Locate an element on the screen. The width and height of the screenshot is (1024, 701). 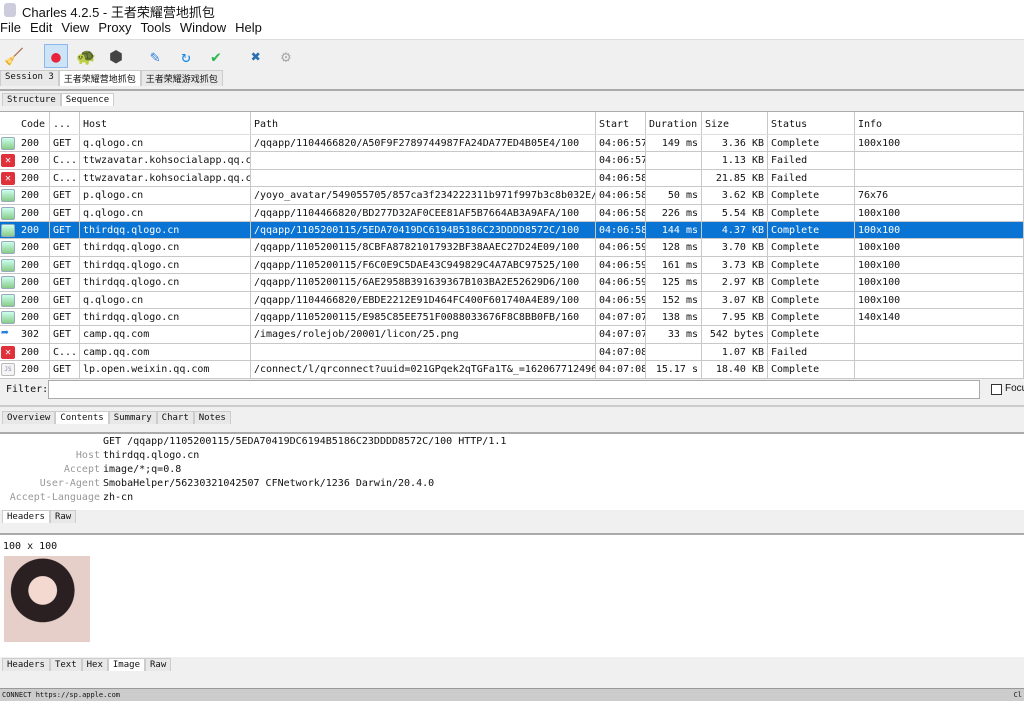
cell-size: 3.73 KB is located at coordinates (735, 265).